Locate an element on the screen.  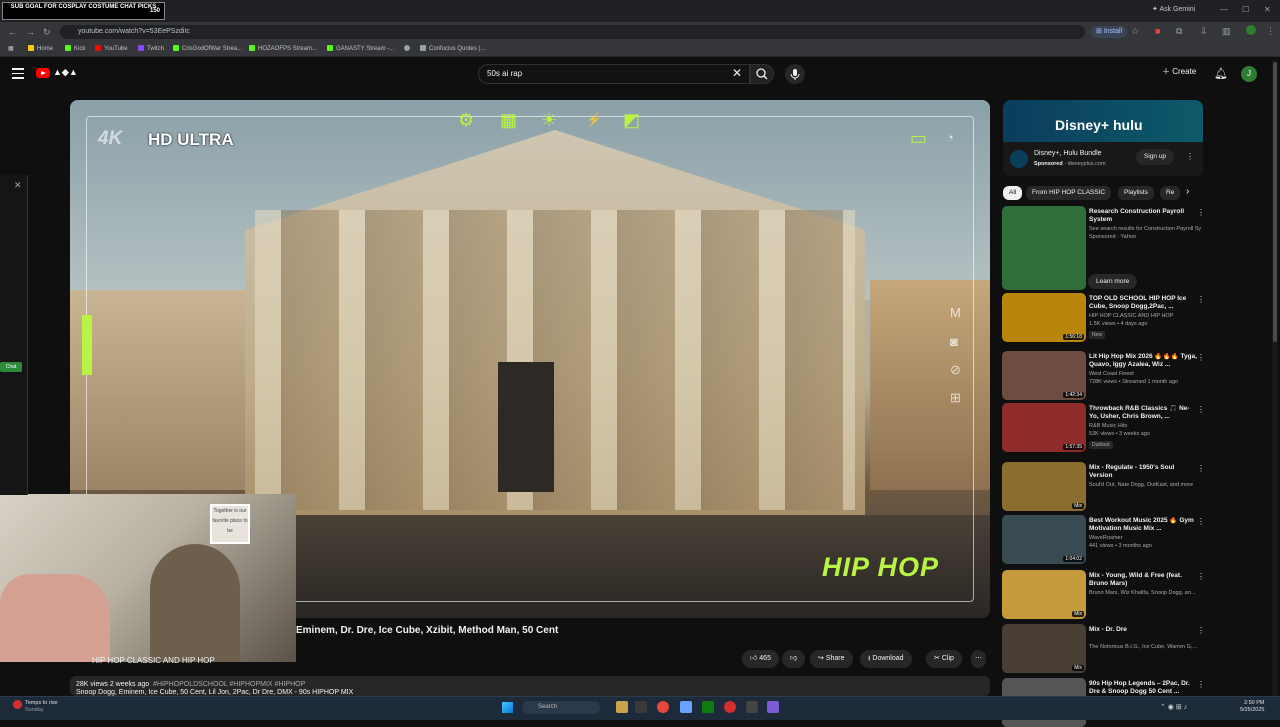
bookmark-youtube: YouTube is located at coordinates (111, 48).